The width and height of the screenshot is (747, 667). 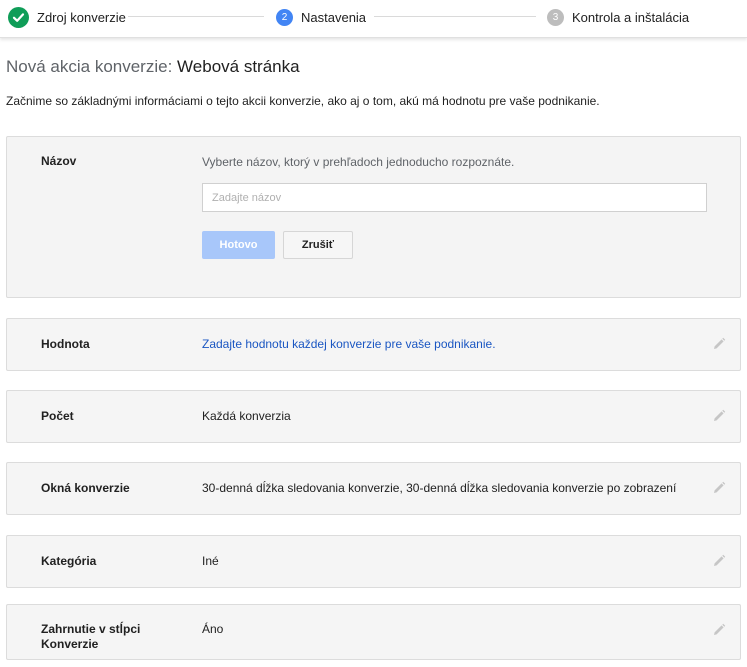 I want to click on done-button: Hotovo, so click(x=238, y=245).